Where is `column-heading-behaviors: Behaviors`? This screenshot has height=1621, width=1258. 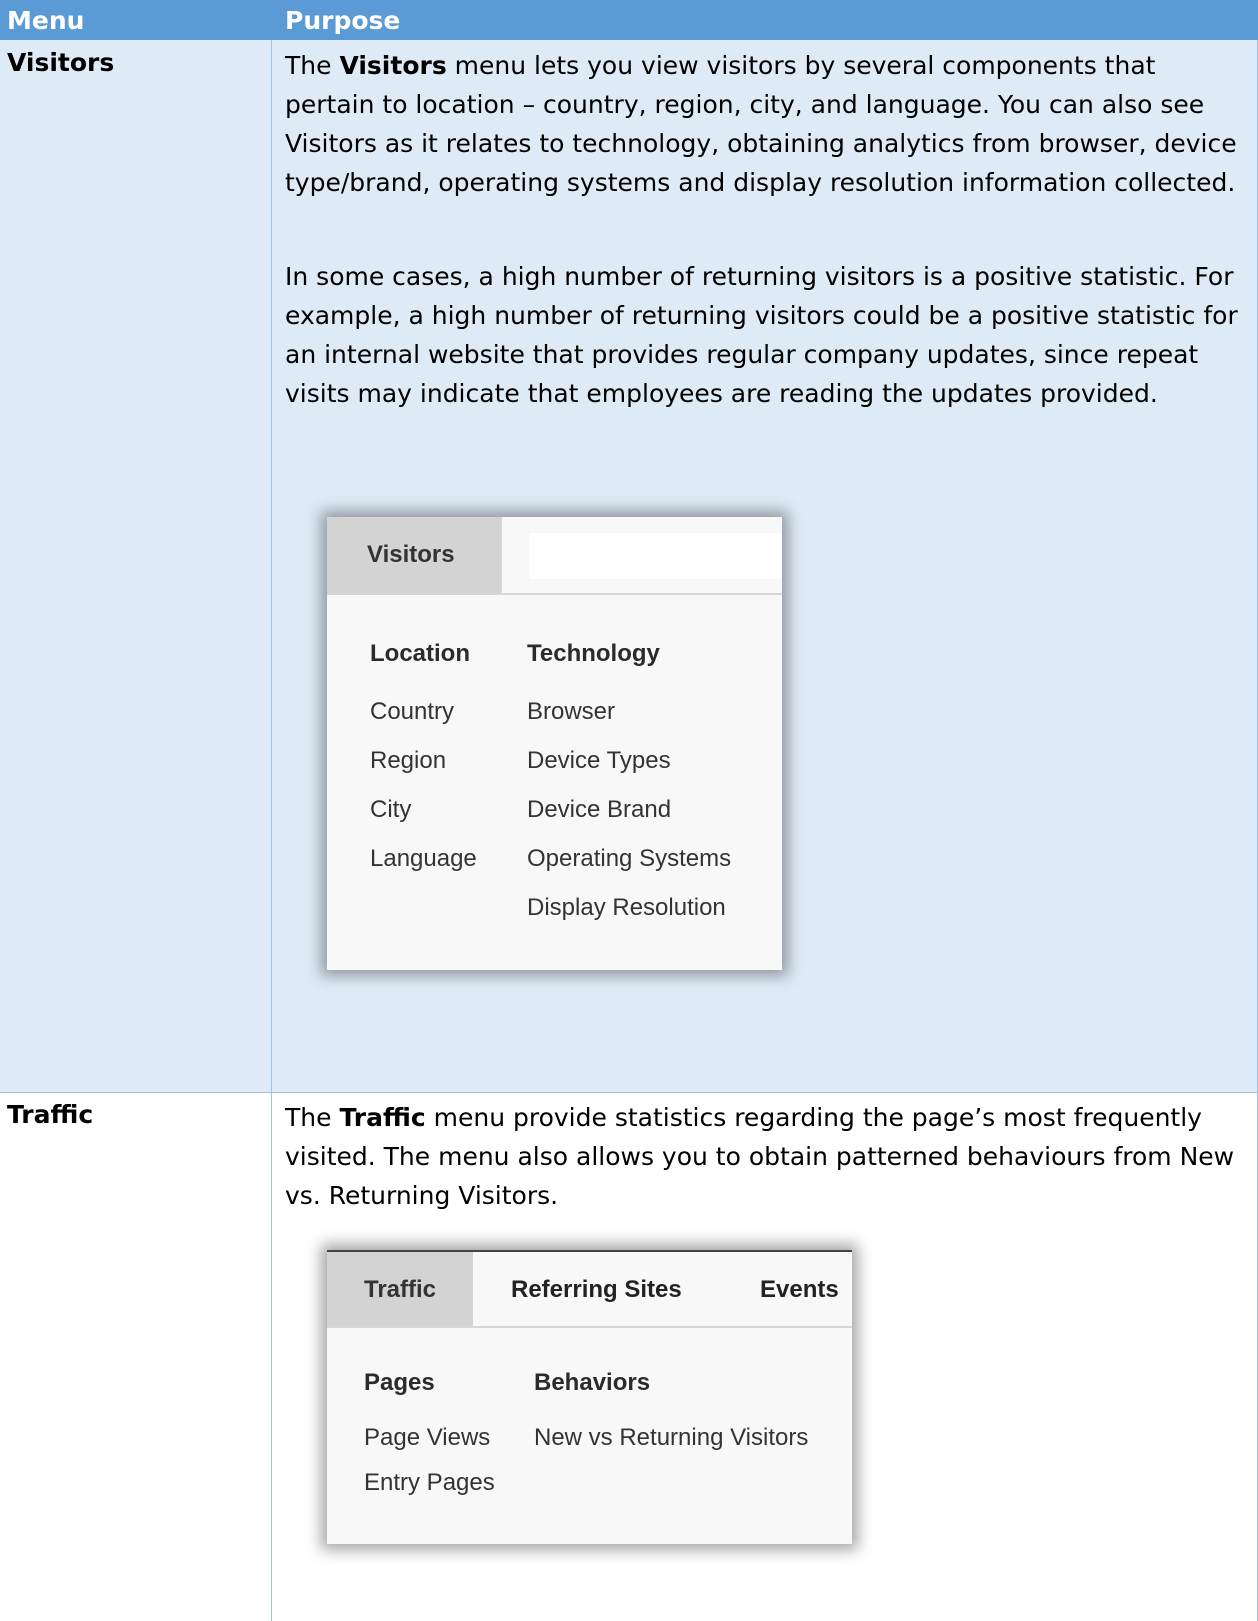
column-heading-behaviors: Behaviors is located at coordinates (592, 1382).